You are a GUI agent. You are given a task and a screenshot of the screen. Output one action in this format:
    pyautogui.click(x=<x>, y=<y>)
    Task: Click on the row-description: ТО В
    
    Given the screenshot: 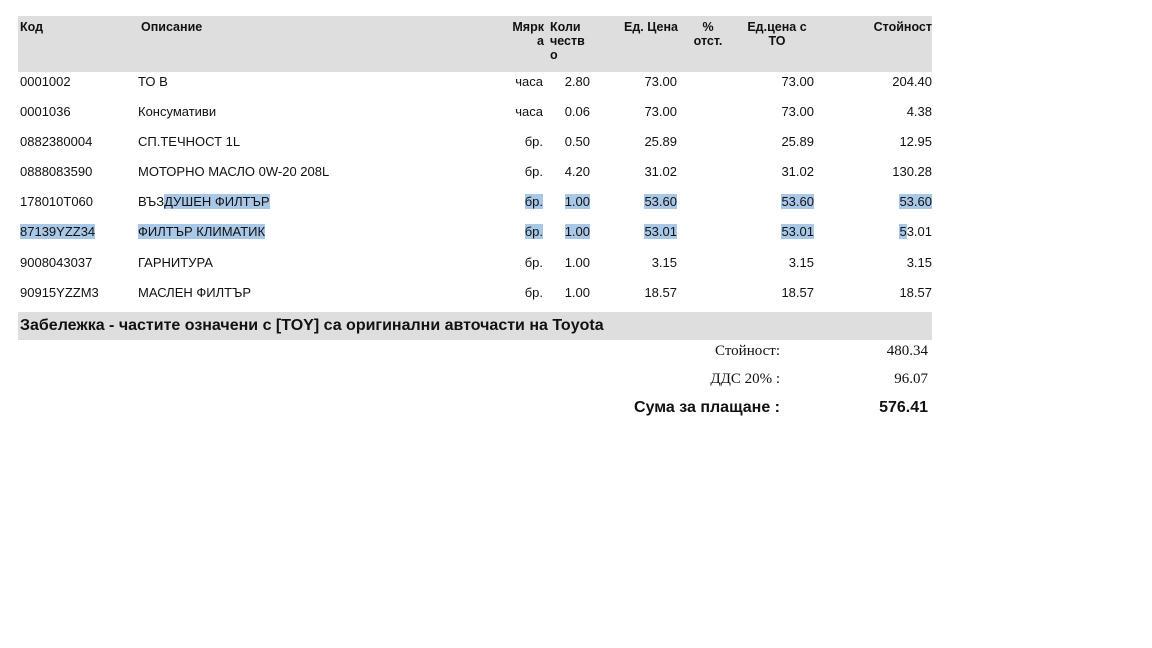 What is the action you would take?
    pyautogui.click(x=153, y=81)
    